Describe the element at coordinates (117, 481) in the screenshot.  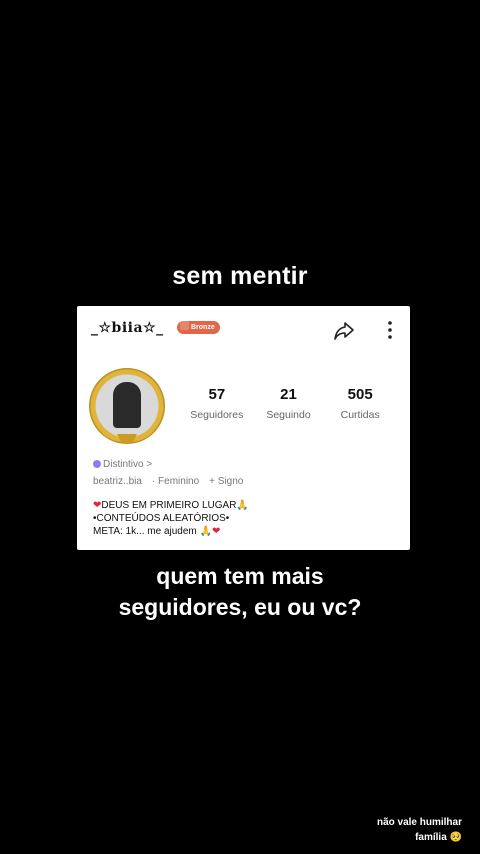
I see `meta-handle: beatriz..bia` at that location.